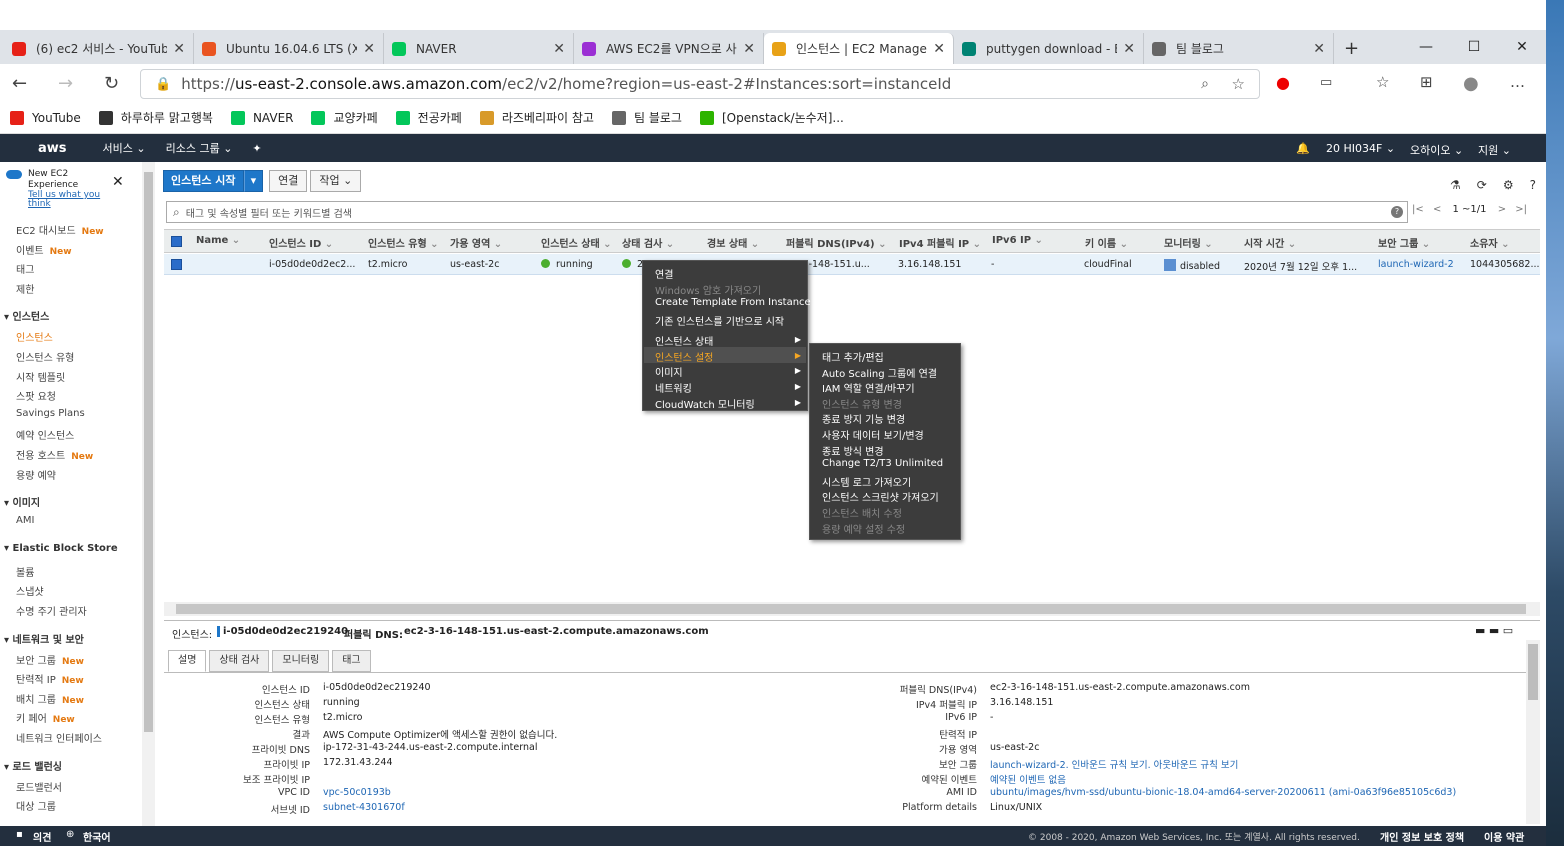 Image resolution: width=1564 pixels, height=846 pixels. What do you see at coordinates (40, 376) in the screenshot?
I see `sidebar-item: 시작 템플릿` at bounding box center [40, 376].